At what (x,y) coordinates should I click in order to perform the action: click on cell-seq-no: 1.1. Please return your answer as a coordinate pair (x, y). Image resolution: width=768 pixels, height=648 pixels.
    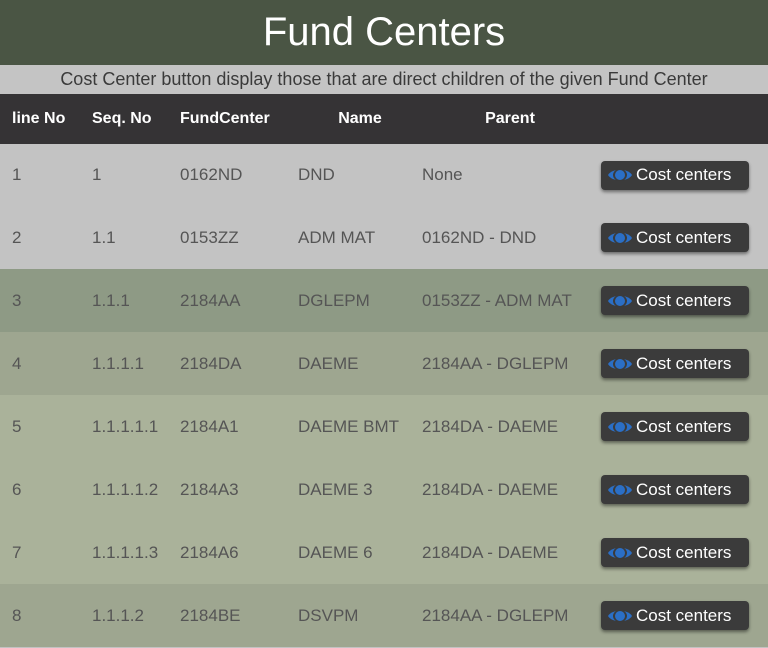
    Looking at the image, I should click on (104, 237).